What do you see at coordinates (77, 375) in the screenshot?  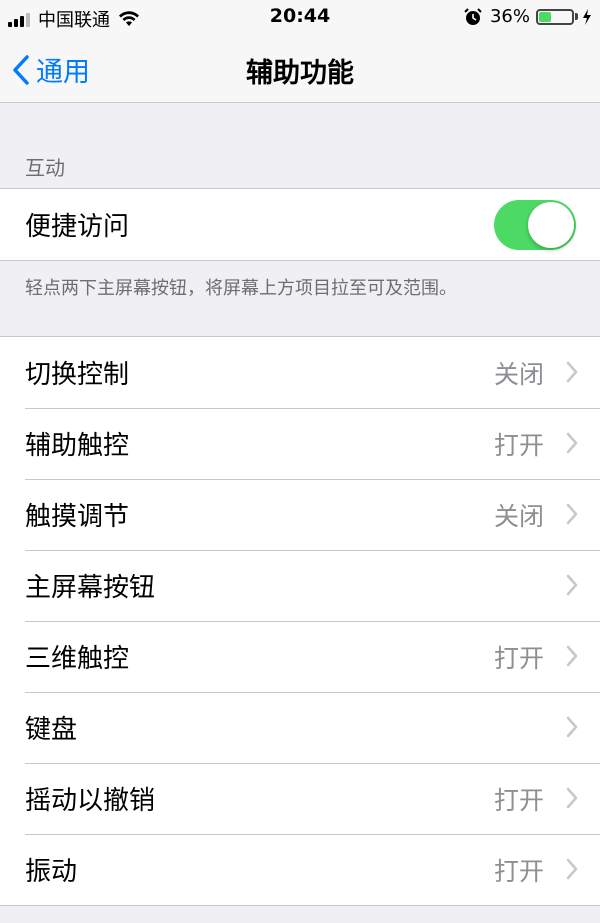 I see `list-item-label: 切换控制` at bounding box center [77, 375].